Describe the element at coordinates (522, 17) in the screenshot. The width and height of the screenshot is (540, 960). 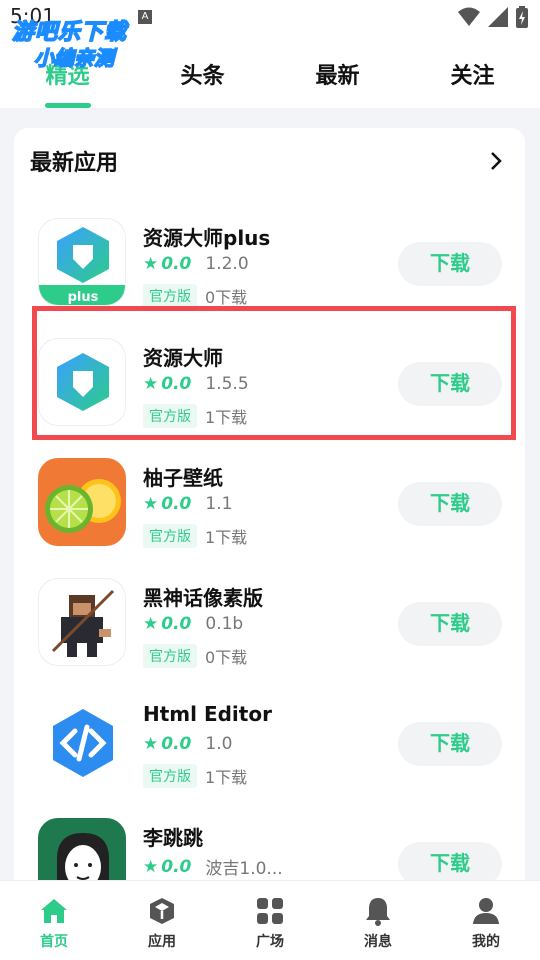
I see `battery-icon` at that location.